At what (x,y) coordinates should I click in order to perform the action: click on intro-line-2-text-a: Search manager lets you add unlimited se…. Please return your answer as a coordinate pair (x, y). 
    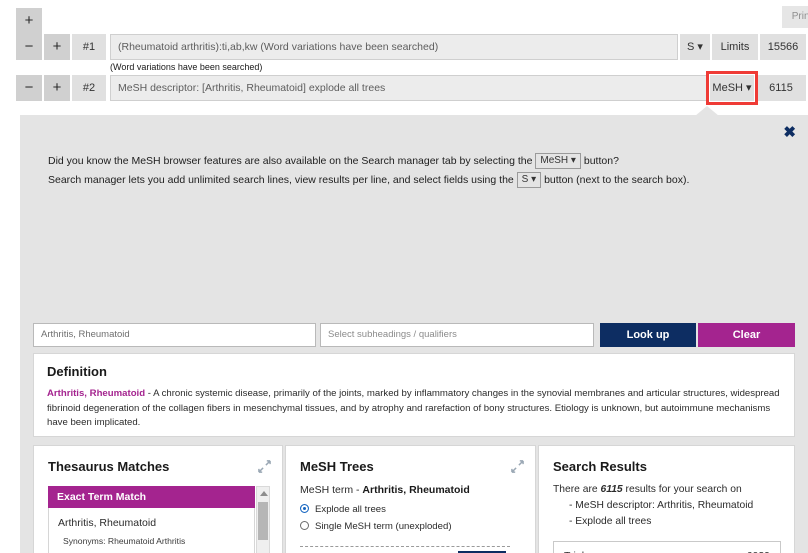
    Looking at the image, I should click on (281, 180).